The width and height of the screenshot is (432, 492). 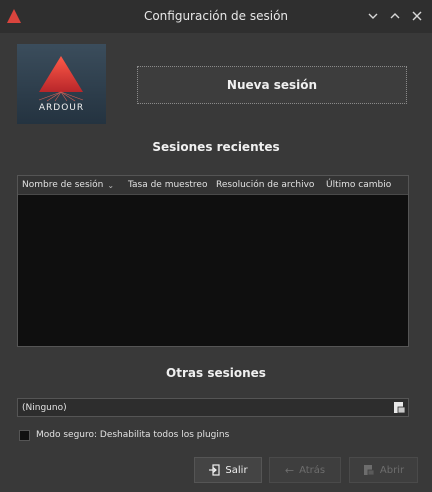 What do you see at coordinates (236, 470) in the screenshot?
I see `quit-label: Salir` at bounding box center [236, 470].